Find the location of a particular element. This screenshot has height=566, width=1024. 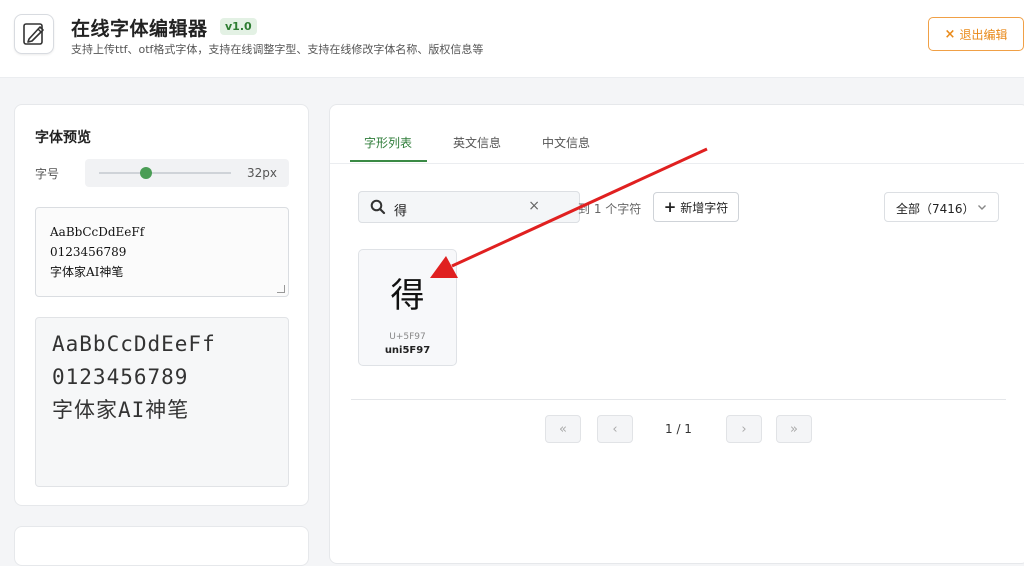

font-size-value: 32px is located at coordinates (262, 173).